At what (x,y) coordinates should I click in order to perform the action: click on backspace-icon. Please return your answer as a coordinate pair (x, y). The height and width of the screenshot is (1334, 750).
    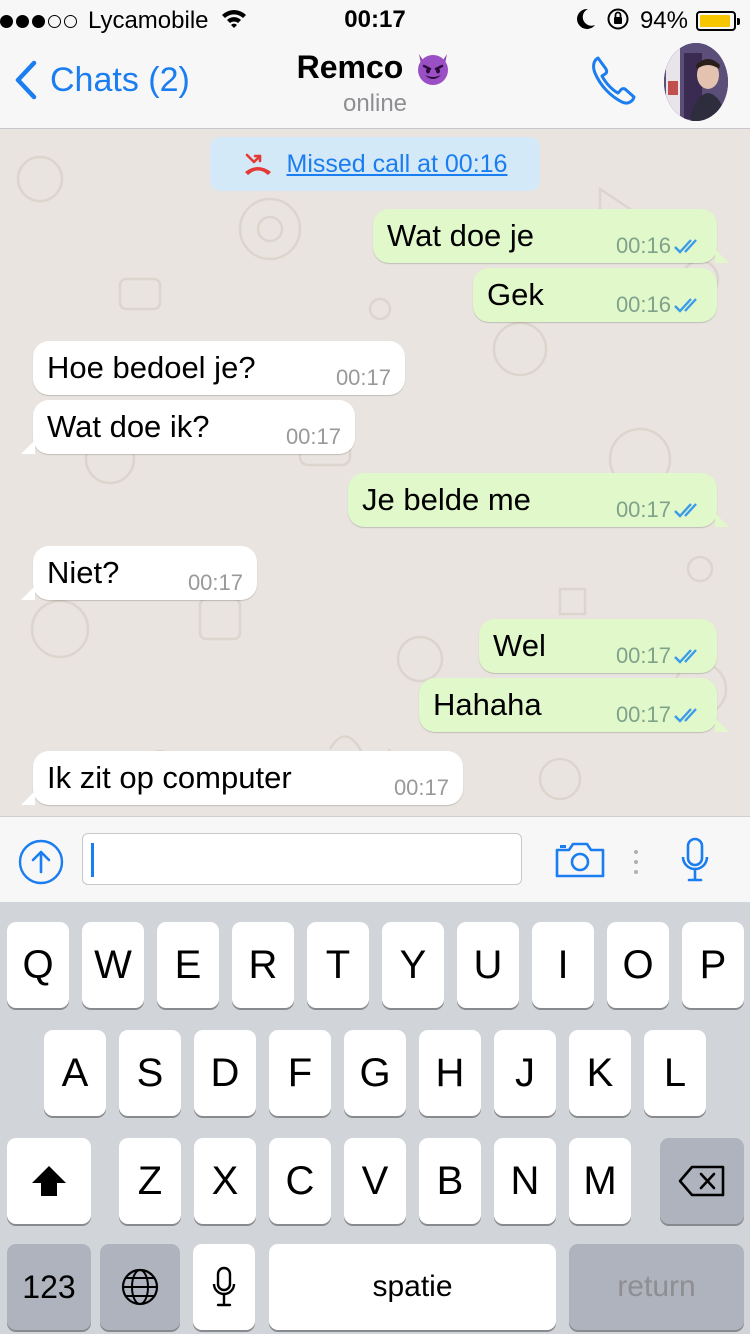
    Looking at the image, I should click on (701, 1181).